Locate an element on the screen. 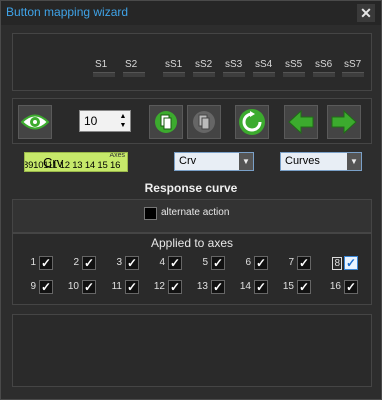  axis-8-toggle: 8 ✓ is located at coordinates (340, 263).